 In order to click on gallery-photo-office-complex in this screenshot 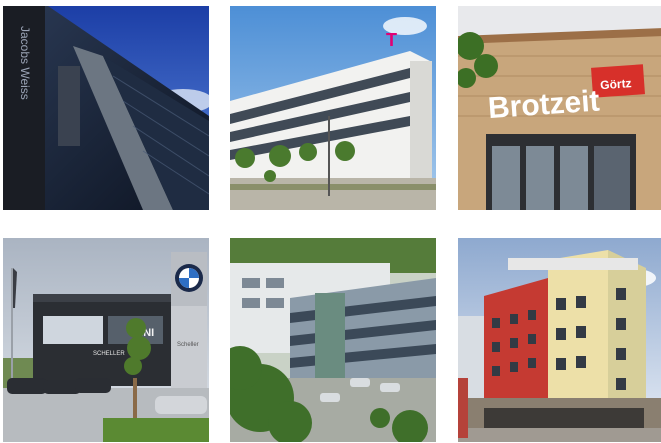, I will do `click(333, 340)`.